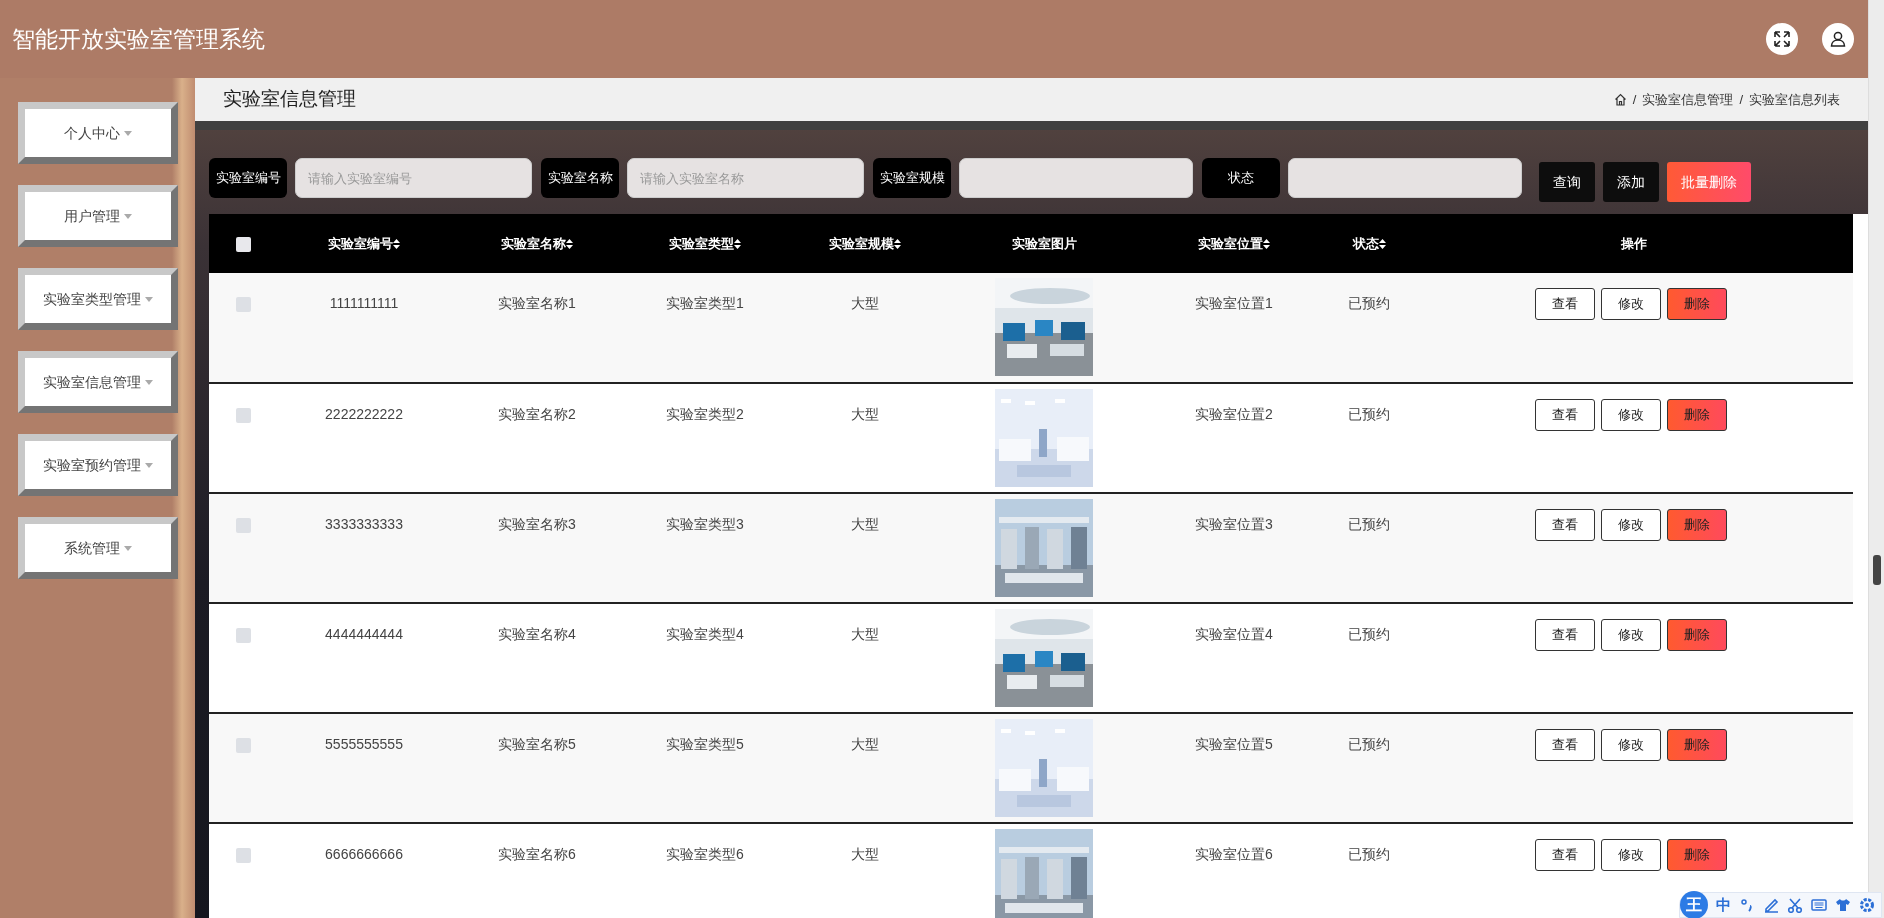 The width and height of the screenshot is (1884, 918). I want to click on text-field: 请输入实验室编号, so click(413, 178).